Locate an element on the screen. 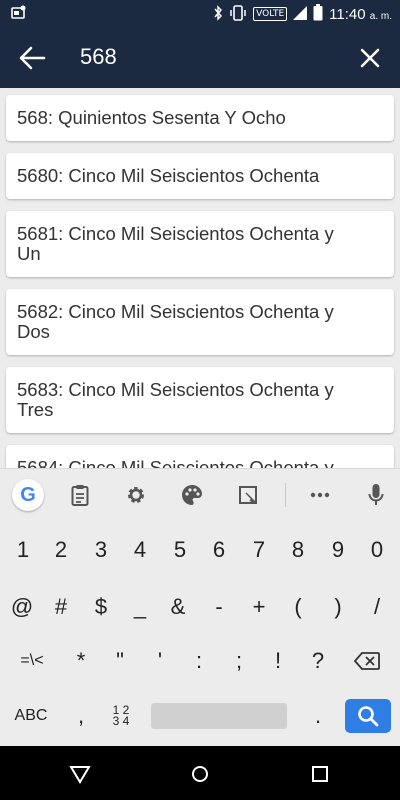 This screenshot has width=400, height=800. key-colon: : is located at coordinates (199, 661).